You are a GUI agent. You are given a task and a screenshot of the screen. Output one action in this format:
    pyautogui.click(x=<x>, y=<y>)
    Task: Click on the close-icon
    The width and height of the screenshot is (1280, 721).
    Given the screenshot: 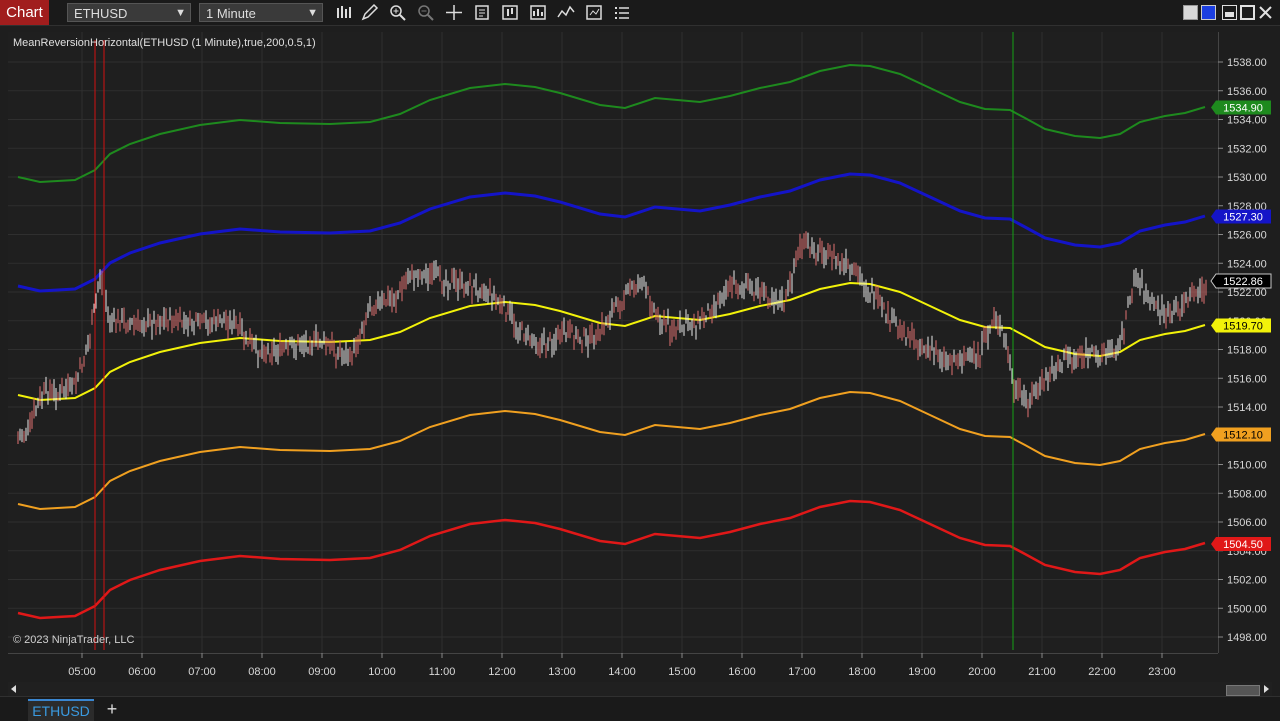 What is the action you would take?
    pyautogui.click(x=1265, y=12)
    